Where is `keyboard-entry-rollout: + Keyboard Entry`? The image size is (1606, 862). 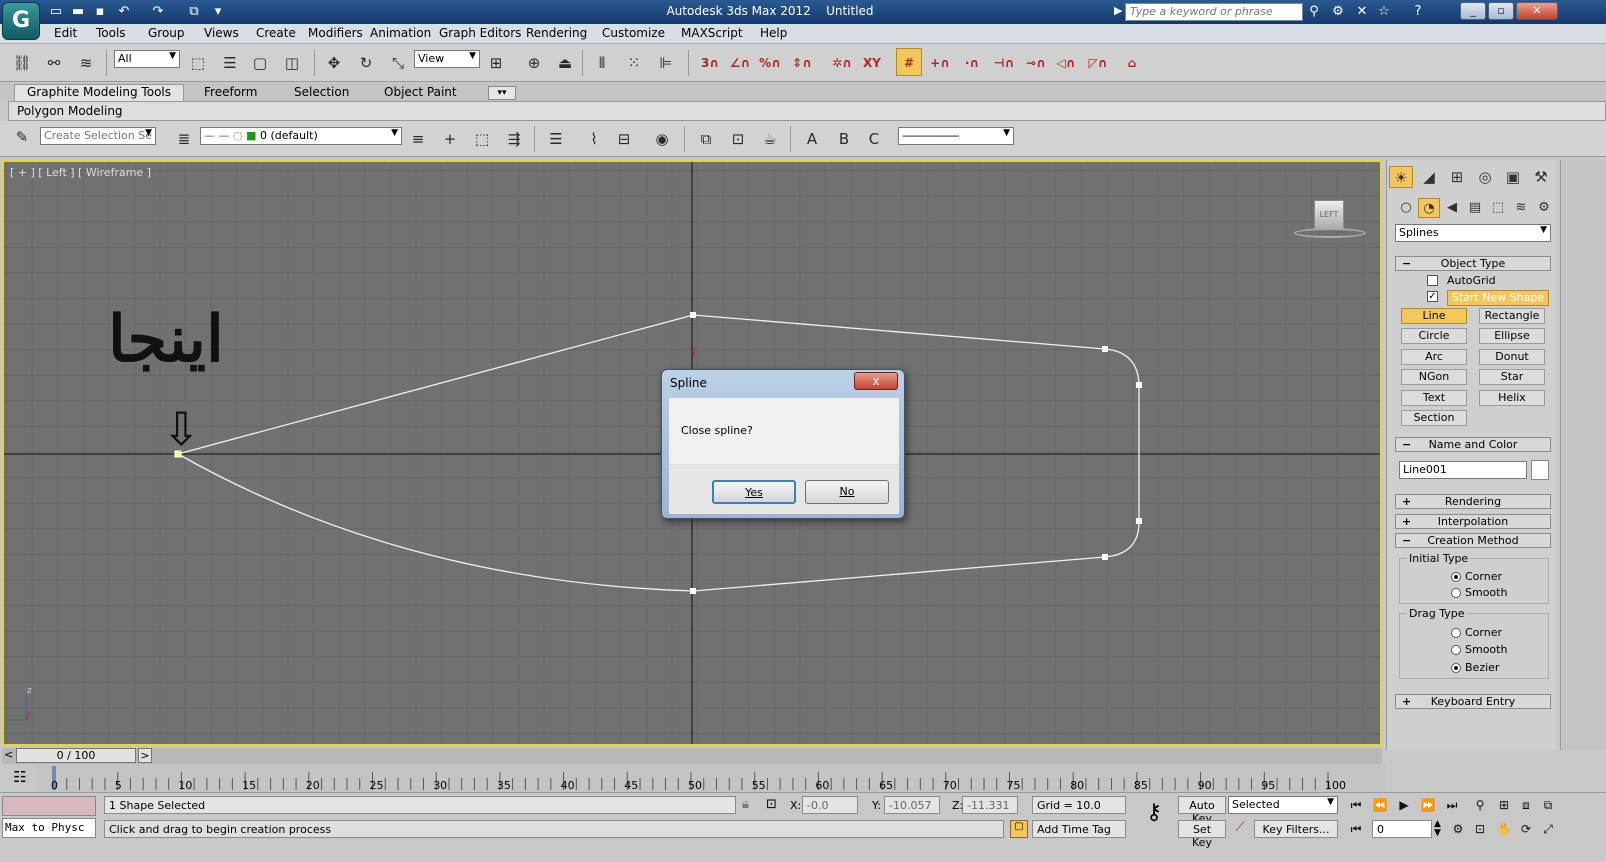 keyboard-entry-rollout: + Keyboard Entry is located at coordinates (1473, 701).